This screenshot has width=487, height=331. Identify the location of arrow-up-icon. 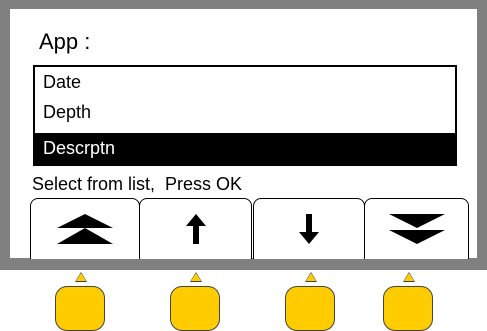
(195, 229).